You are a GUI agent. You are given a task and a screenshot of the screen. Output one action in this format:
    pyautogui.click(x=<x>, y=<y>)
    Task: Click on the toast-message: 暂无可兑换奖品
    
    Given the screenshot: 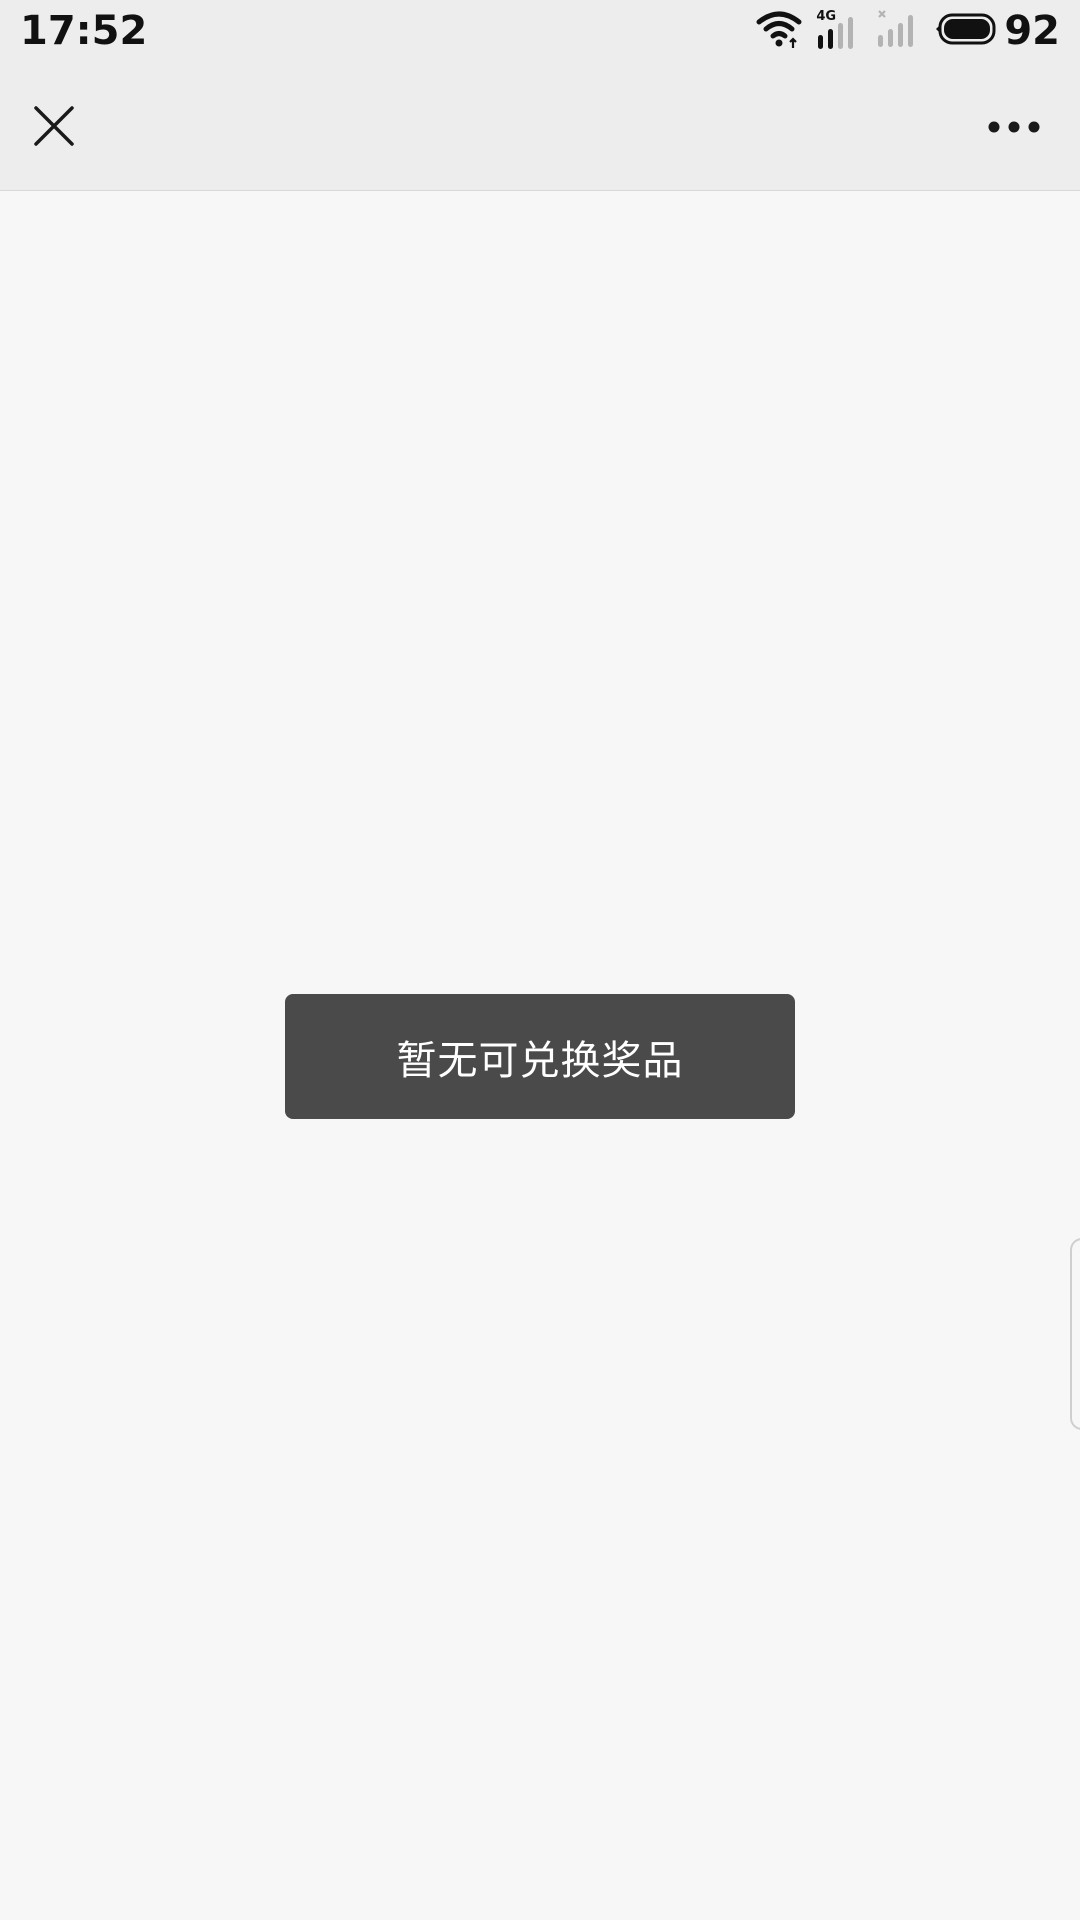 What is the action you would take?
    pyautogui.click(x=540, y=1056)
    